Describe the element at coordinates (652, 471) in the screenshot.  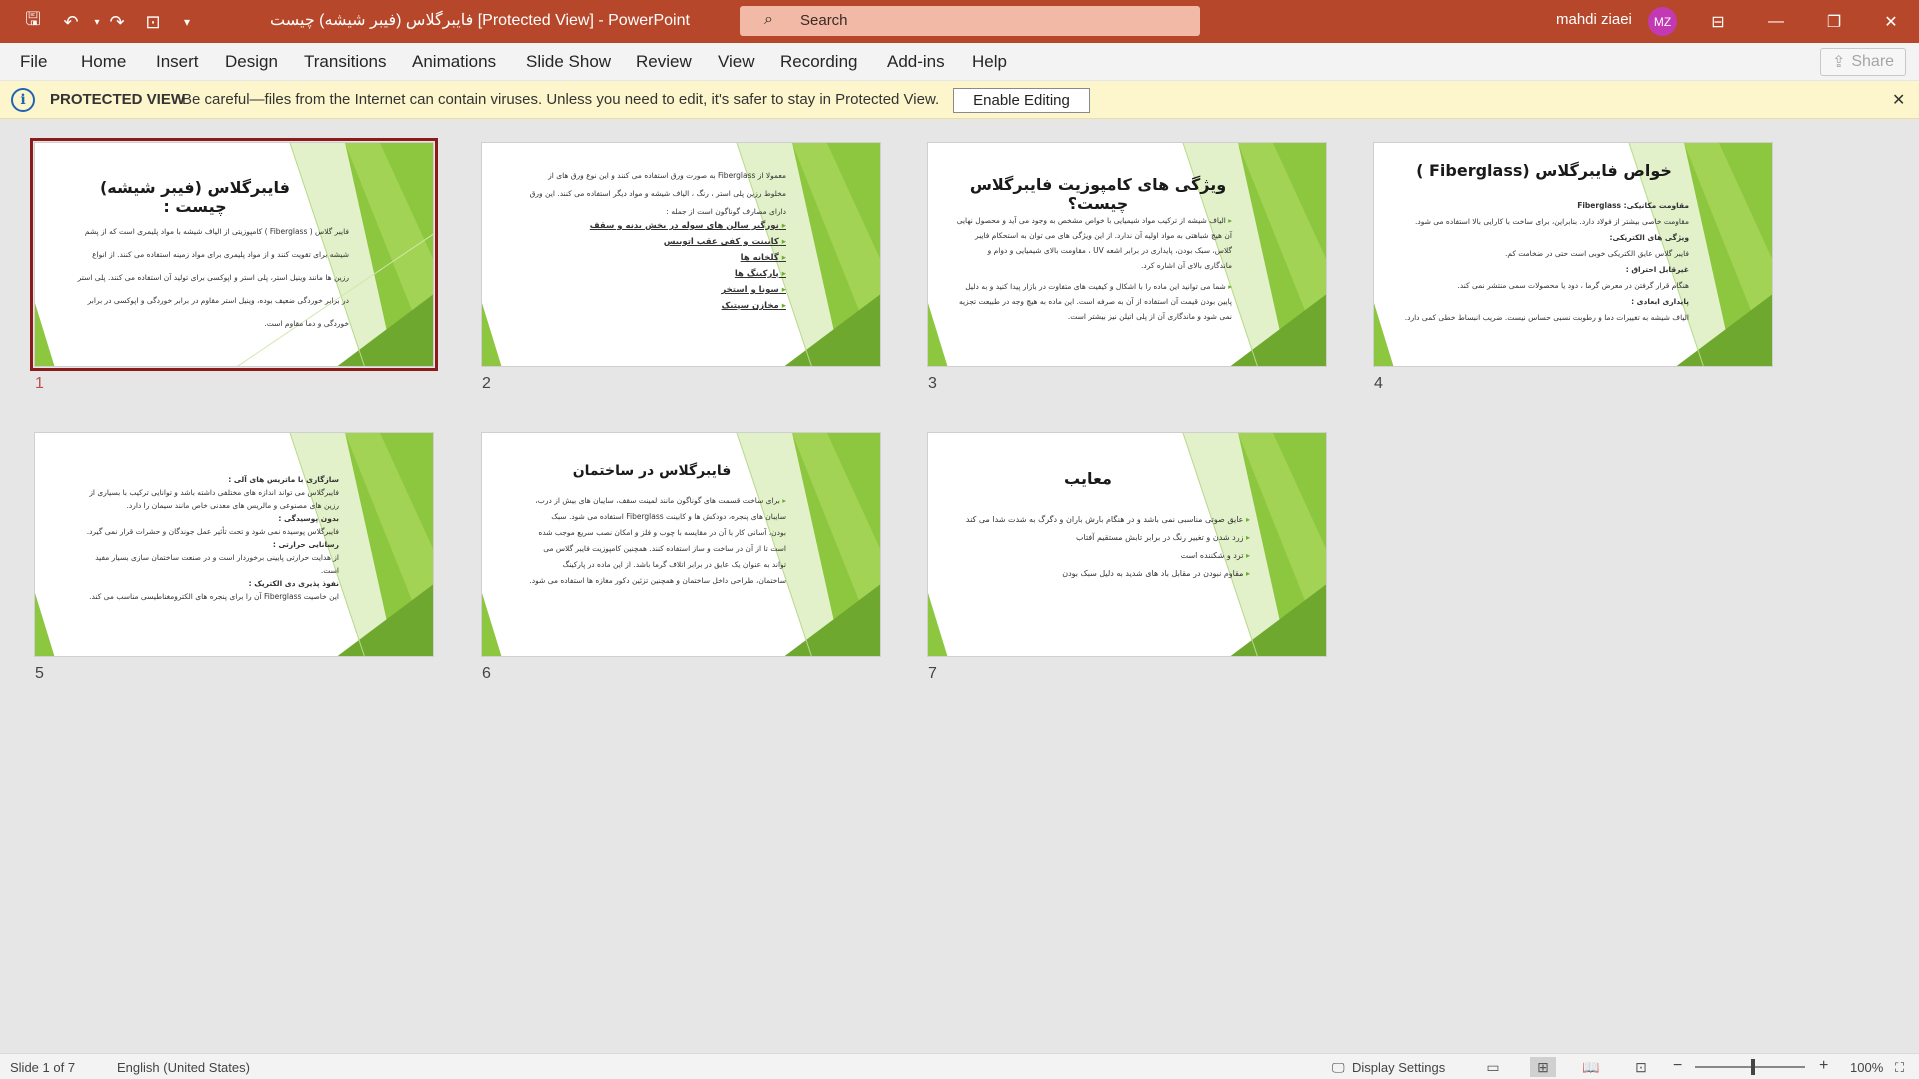
I see `slide-title: فایبرگلاس در ساختمان` at that location.